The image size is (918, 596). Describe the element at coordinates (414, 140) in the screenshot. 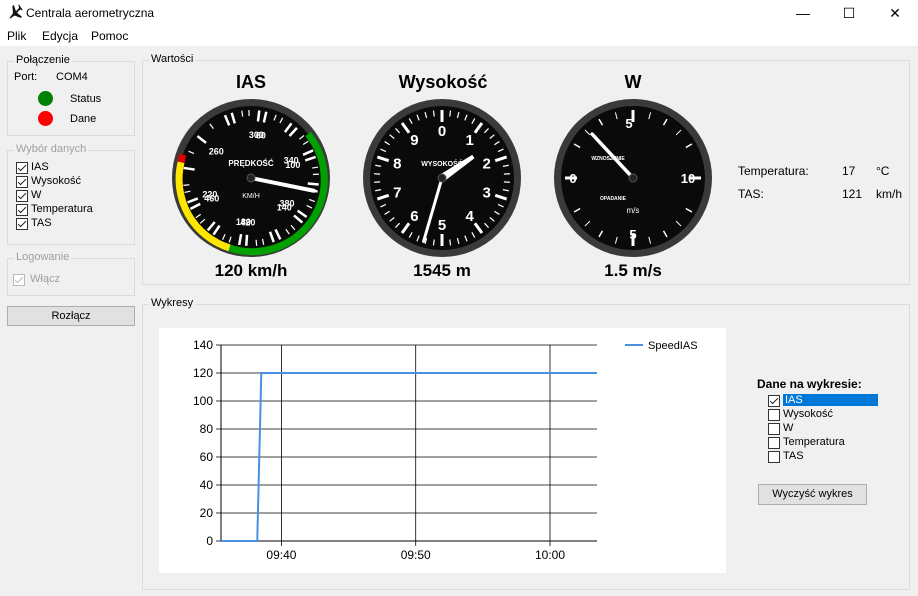

I see `altitude-scale-label: 9` at that location.